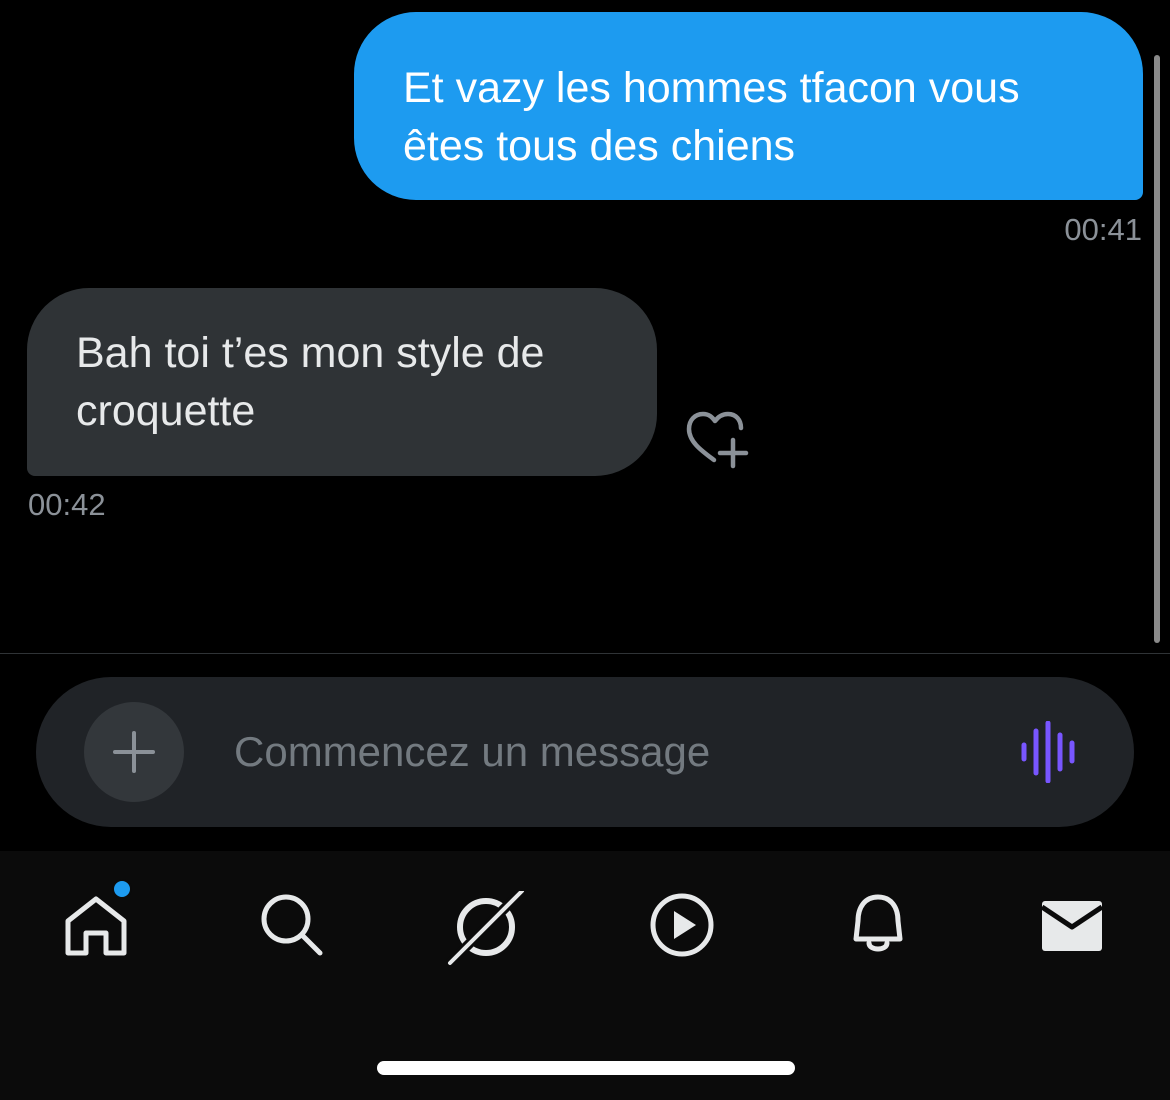 Image resolution: width=1170 pixels, height=1100 pixels. I want to click on tab-home, so click(102, 925).